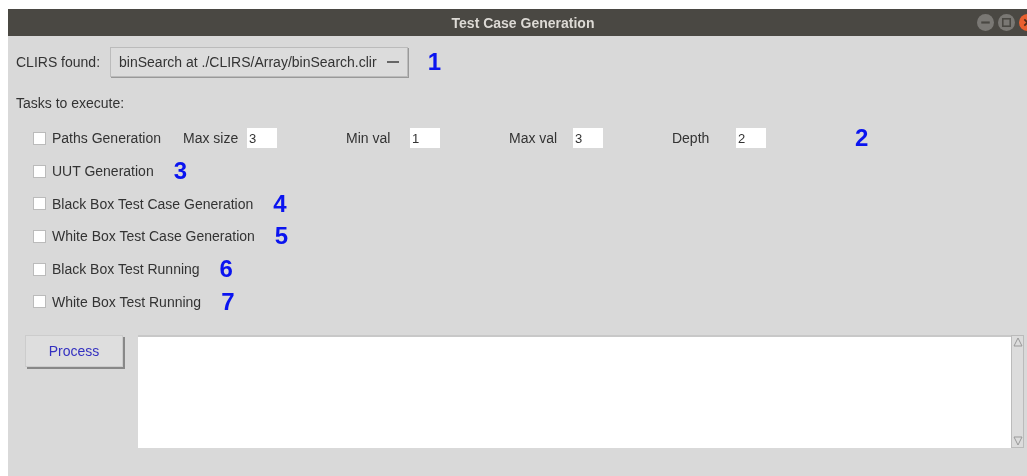 The image size is (1027, 476). Describe the element at coordinates (226, 269) in the screenshot. I see `annotation-number: 6` at that location.